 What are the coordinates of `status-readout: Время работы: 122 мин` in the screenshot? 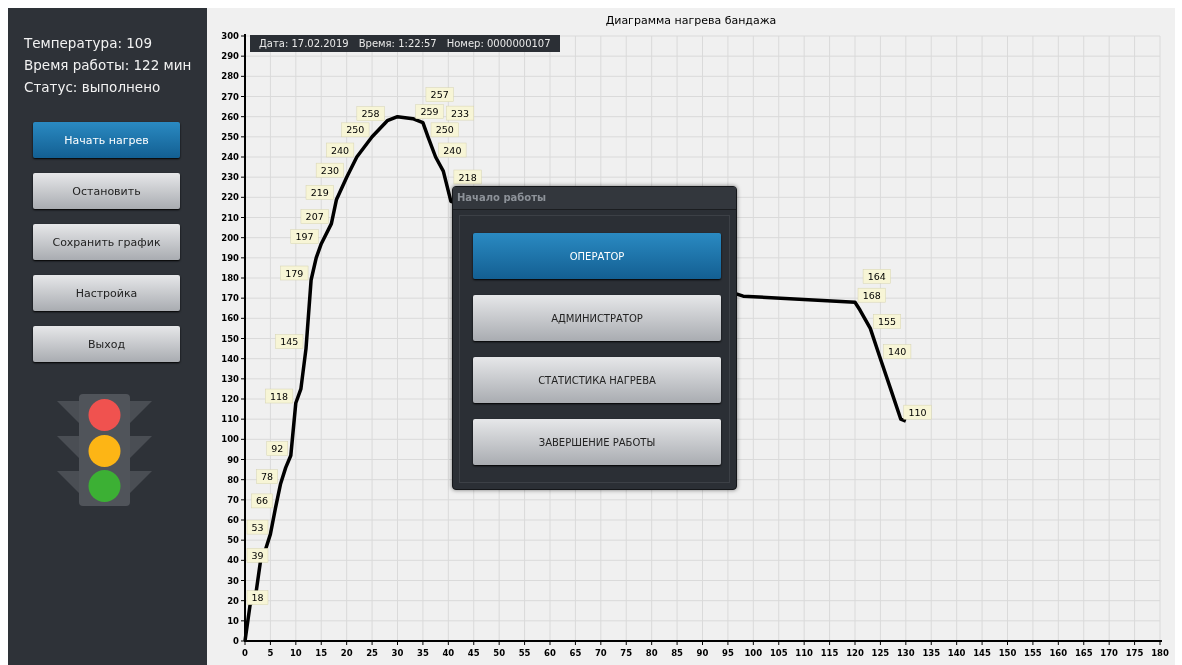 It's located at (108, 65).